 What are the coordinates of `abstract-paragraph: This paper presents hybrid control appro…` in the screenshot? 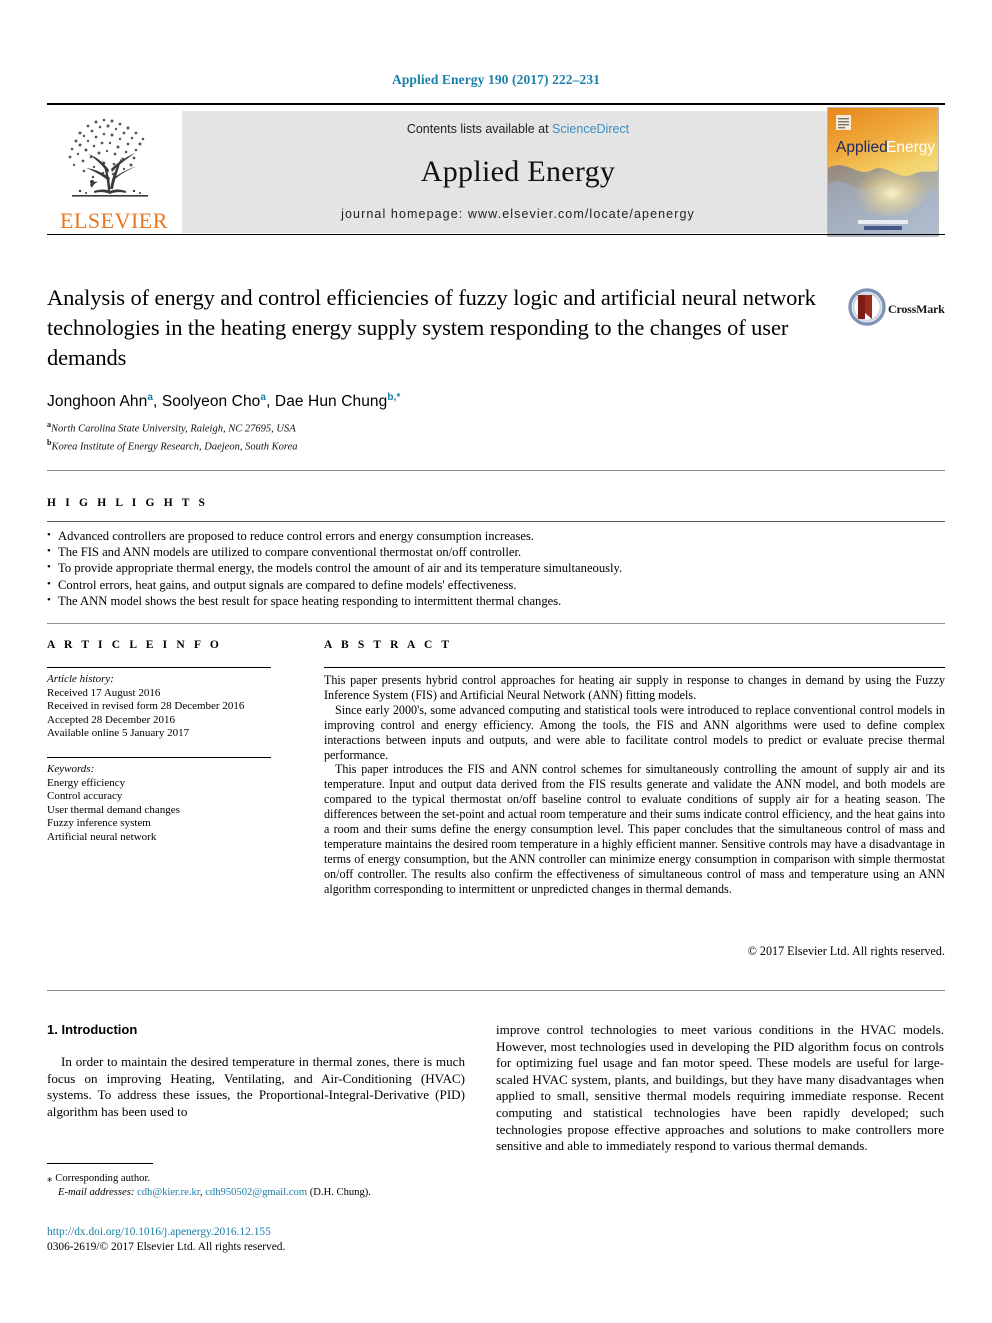 It's located at (634, 687).